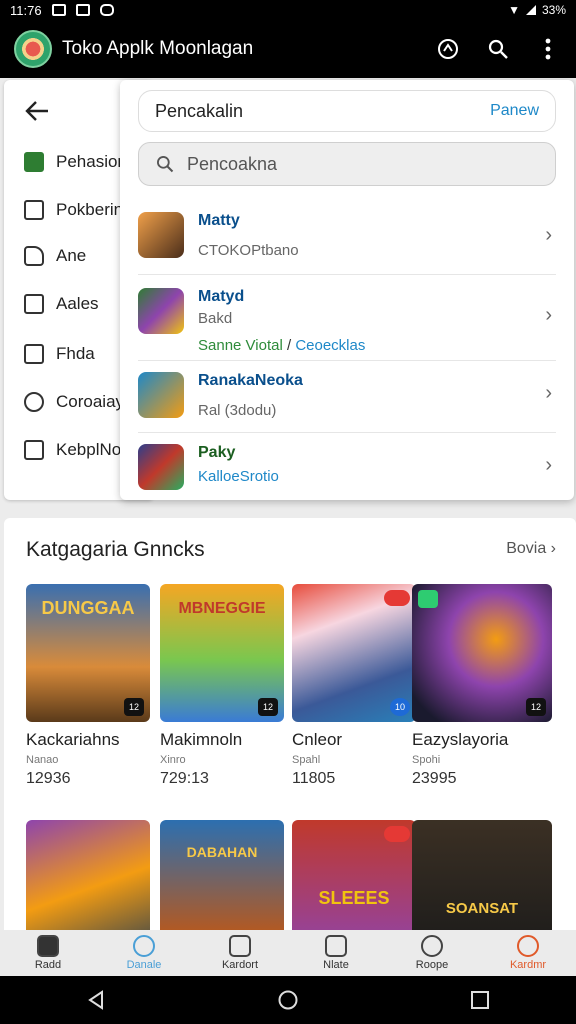 Image resolution: width=576 pixels, height=1024 pixels. I want to click on nav-label: Radd, so click(48, 965).